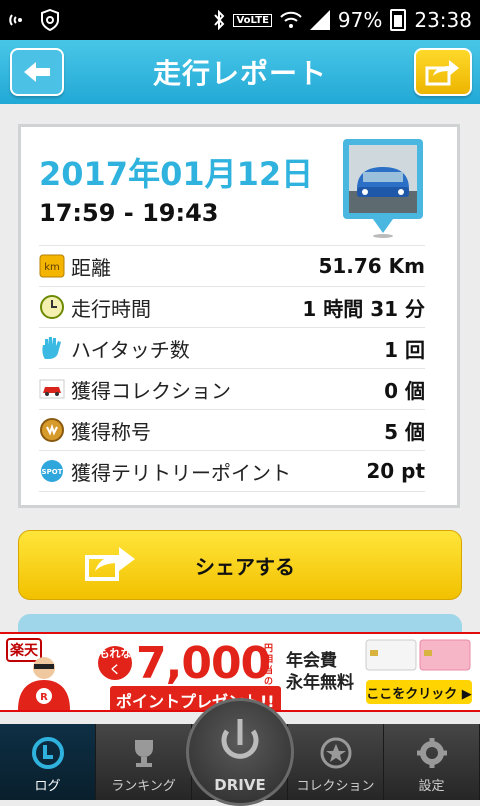 The height and width of the screenshot is (806, 480). I want to click on clock-time: 23:38, so click(443, 20).